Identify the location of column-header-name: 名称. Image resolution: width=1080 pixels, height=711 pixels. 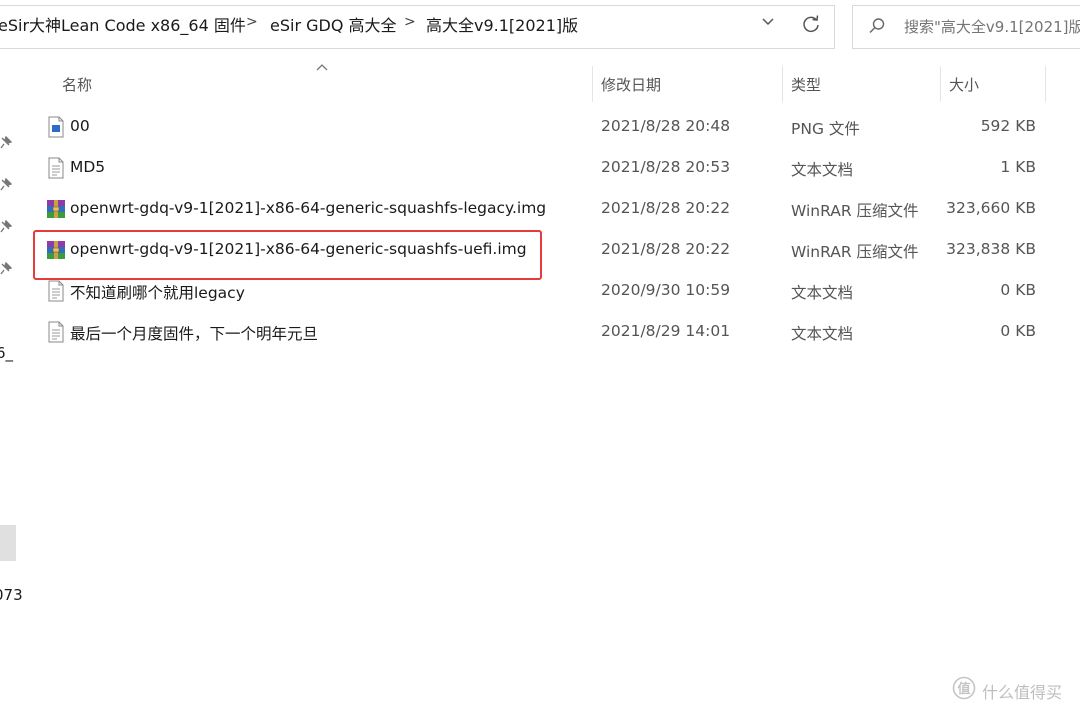
(77, 90).